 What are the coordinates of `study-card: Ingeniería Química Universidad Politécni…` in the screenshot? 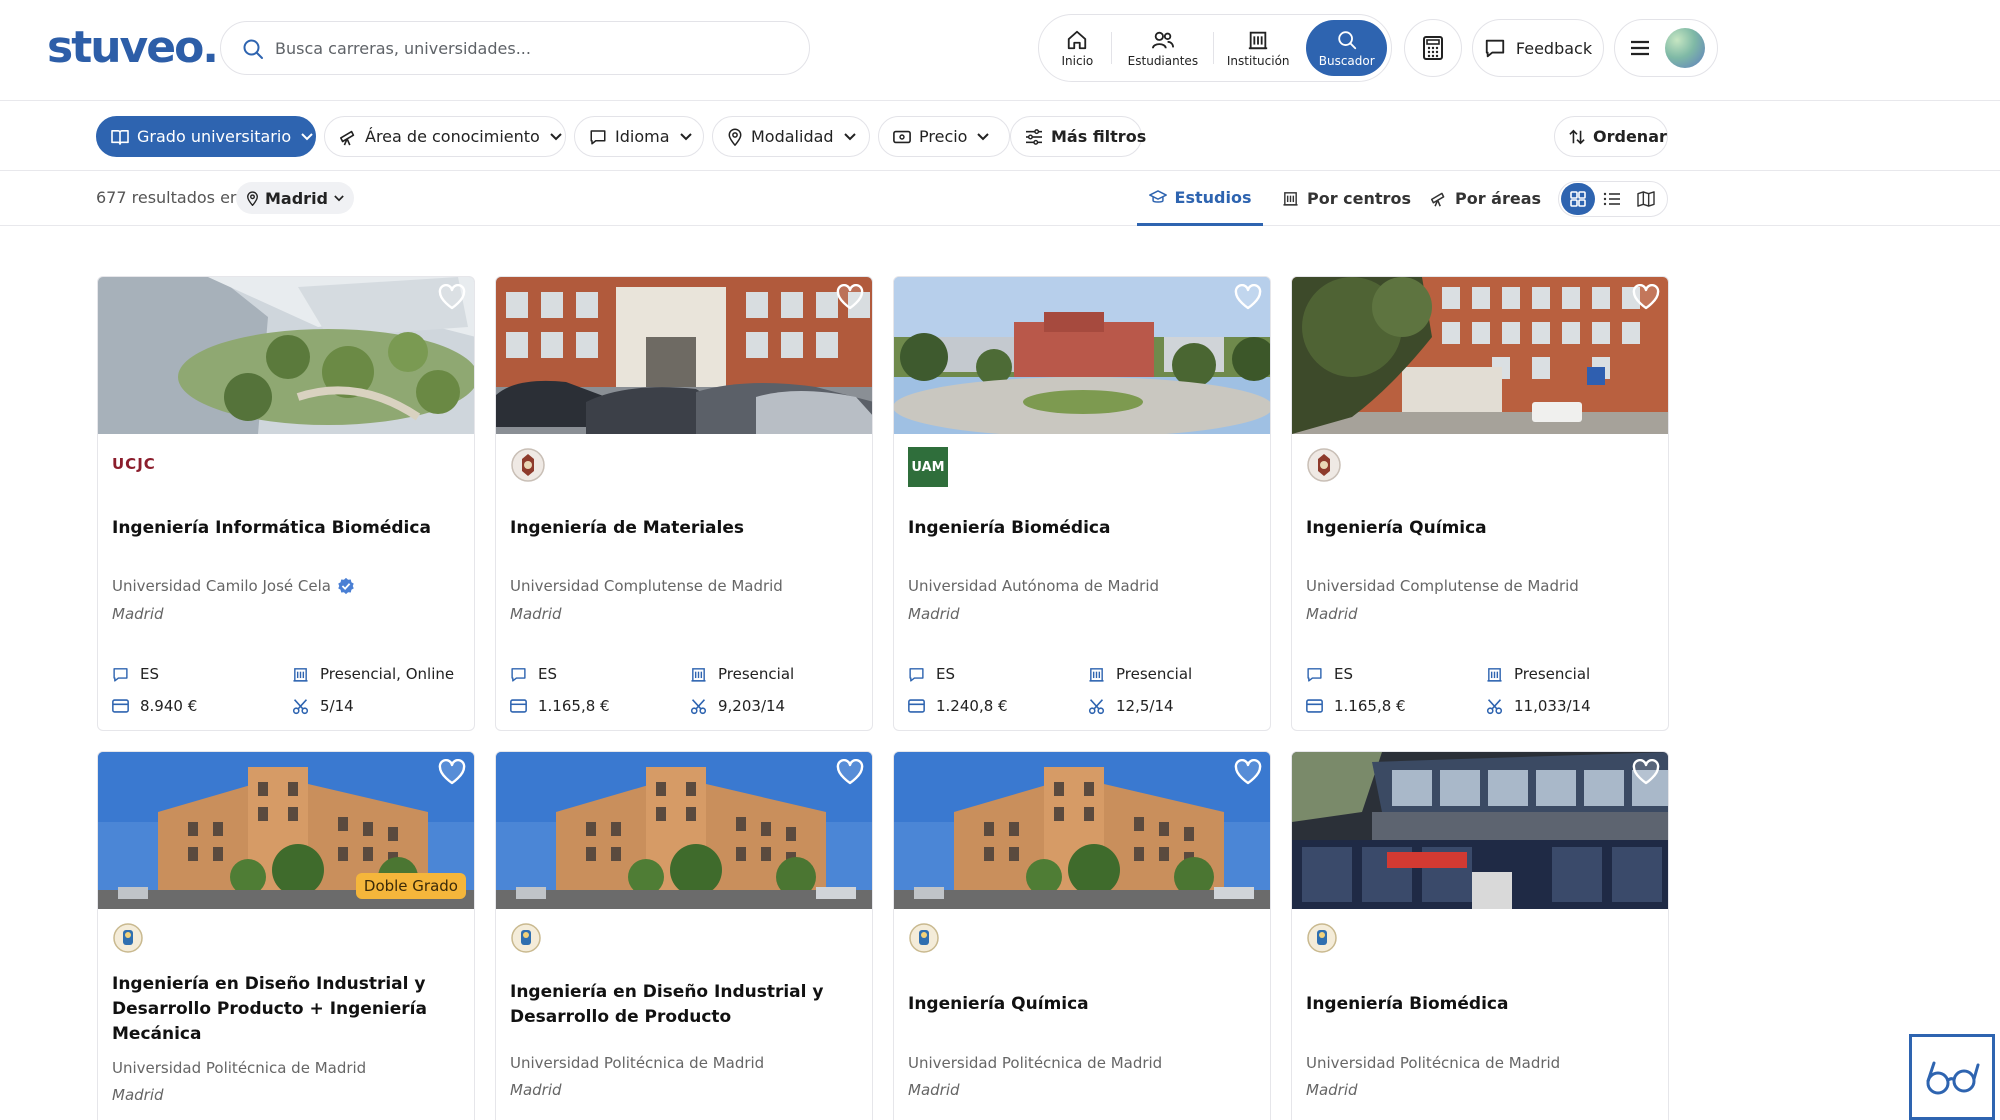 It's located at (1082, 935).